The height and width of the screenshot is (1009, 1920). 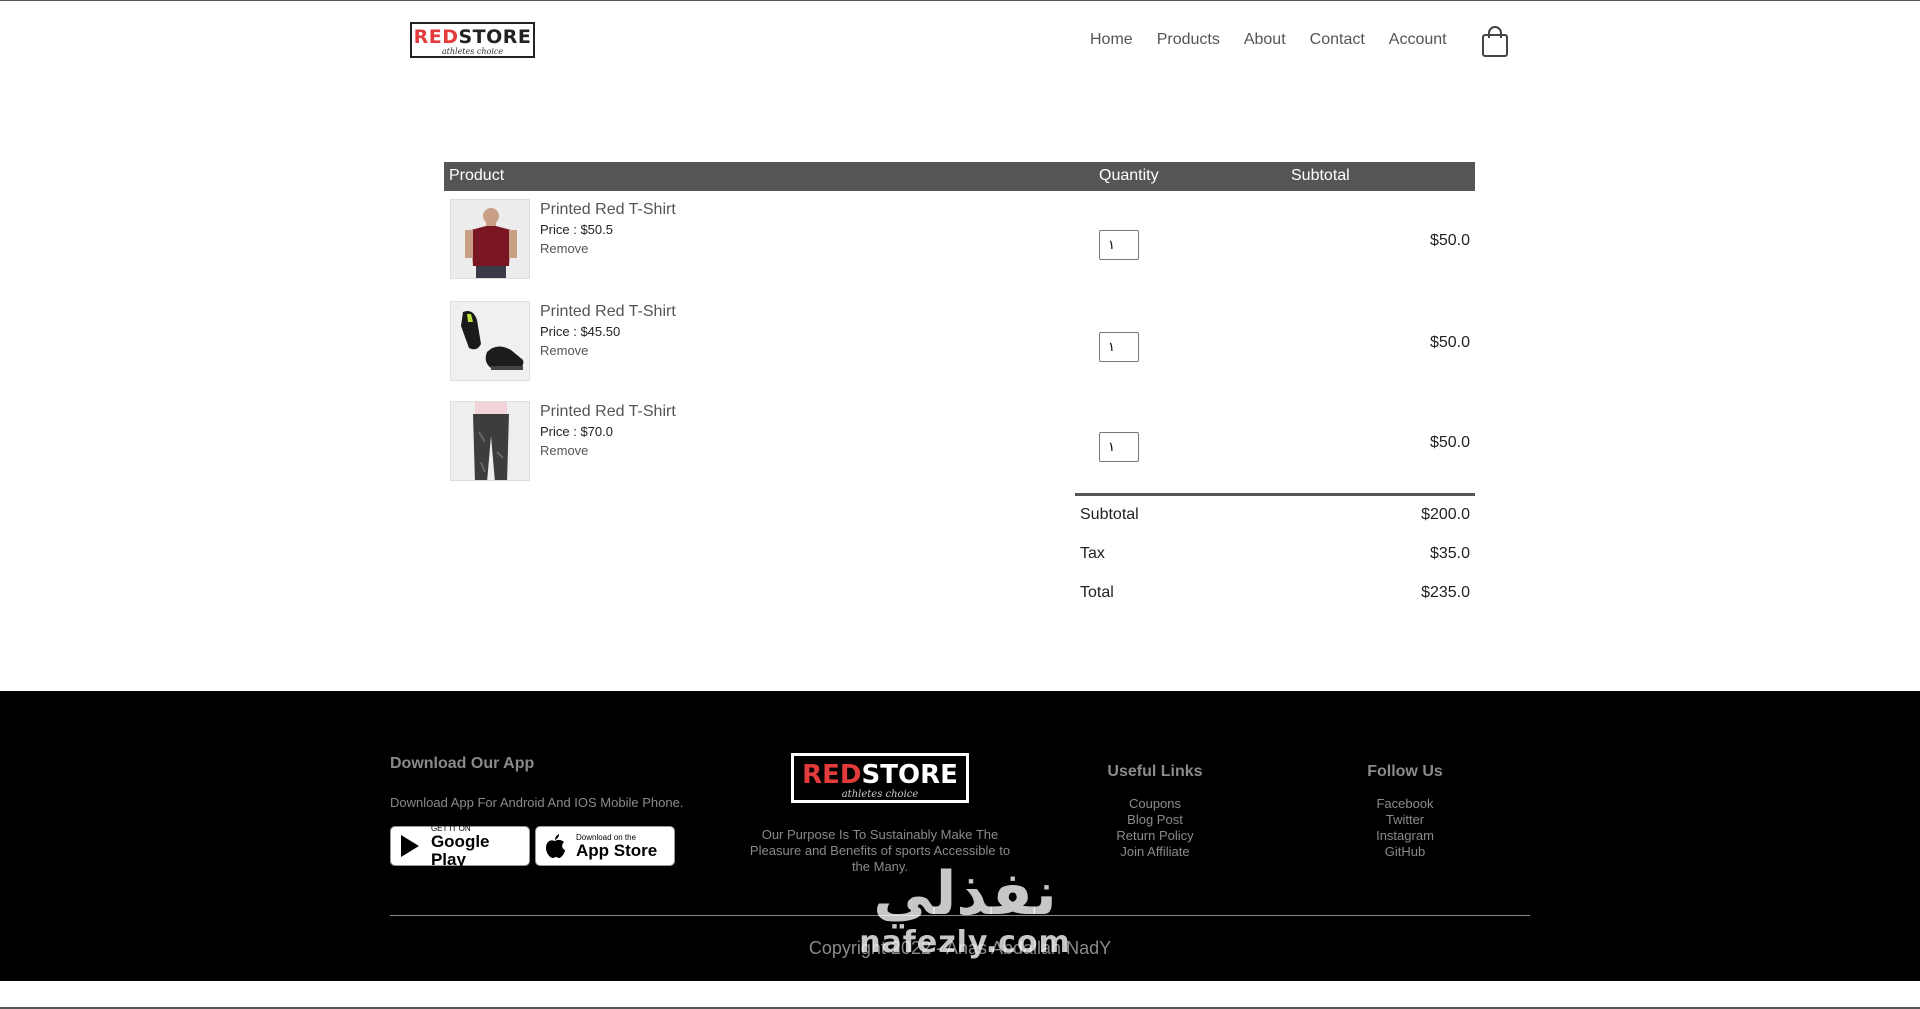 I want to click on app-store-badge: Download on the App Store, so click(x=605, y=846).